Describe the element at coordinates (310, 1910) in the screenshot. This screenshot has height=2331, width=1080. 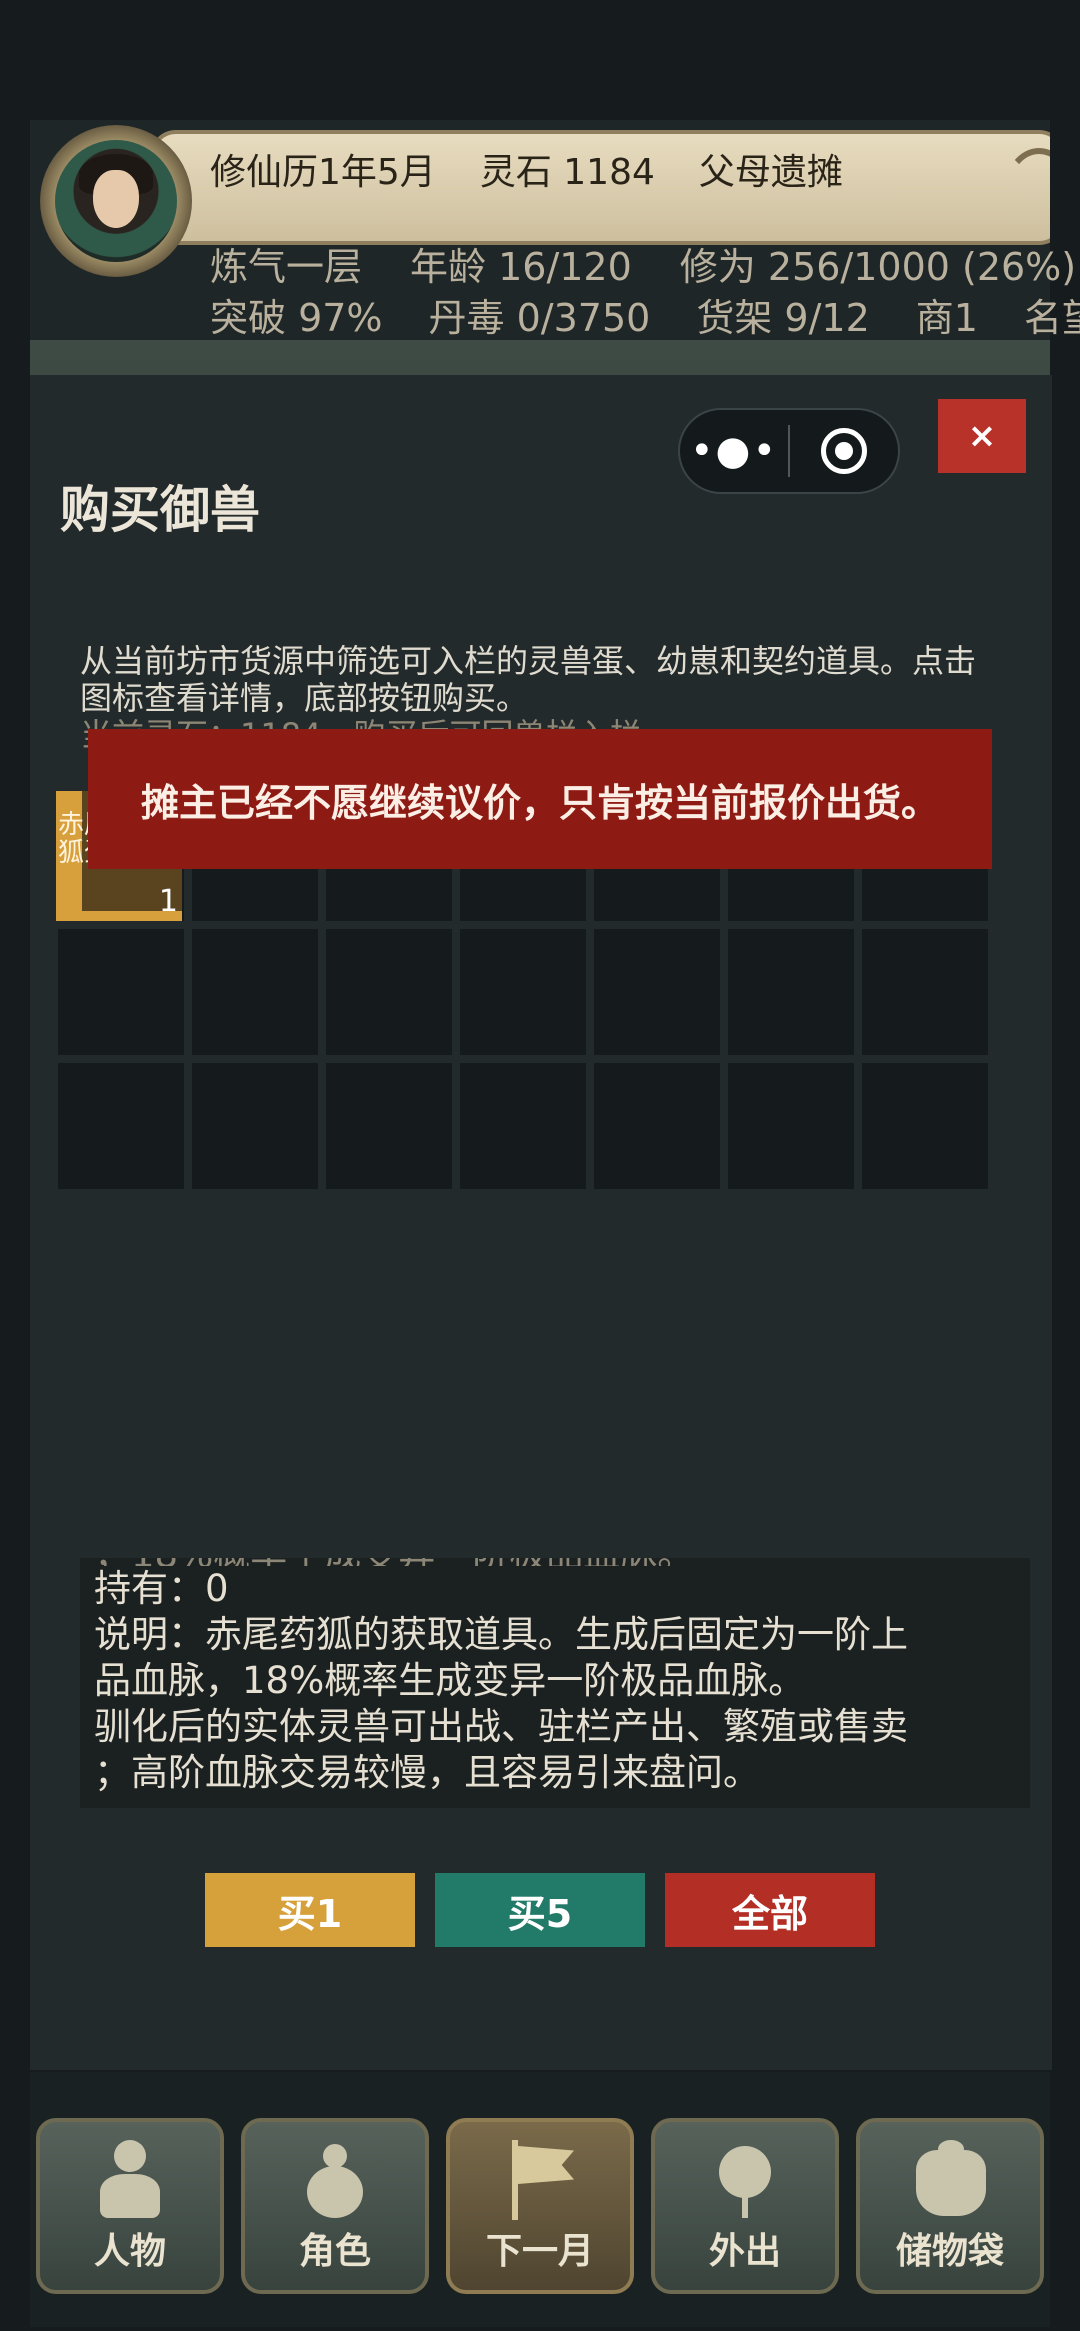
I see `buy-one-button: 买1` at that location.